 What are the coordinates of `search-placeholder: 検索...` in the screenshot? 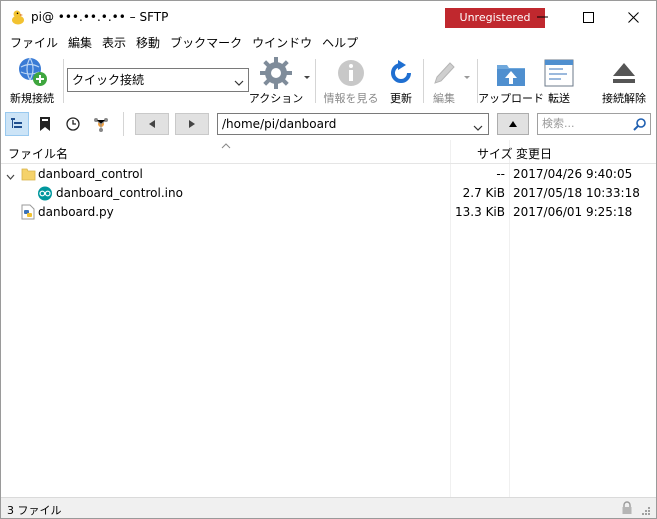 It's located at (558, 123).